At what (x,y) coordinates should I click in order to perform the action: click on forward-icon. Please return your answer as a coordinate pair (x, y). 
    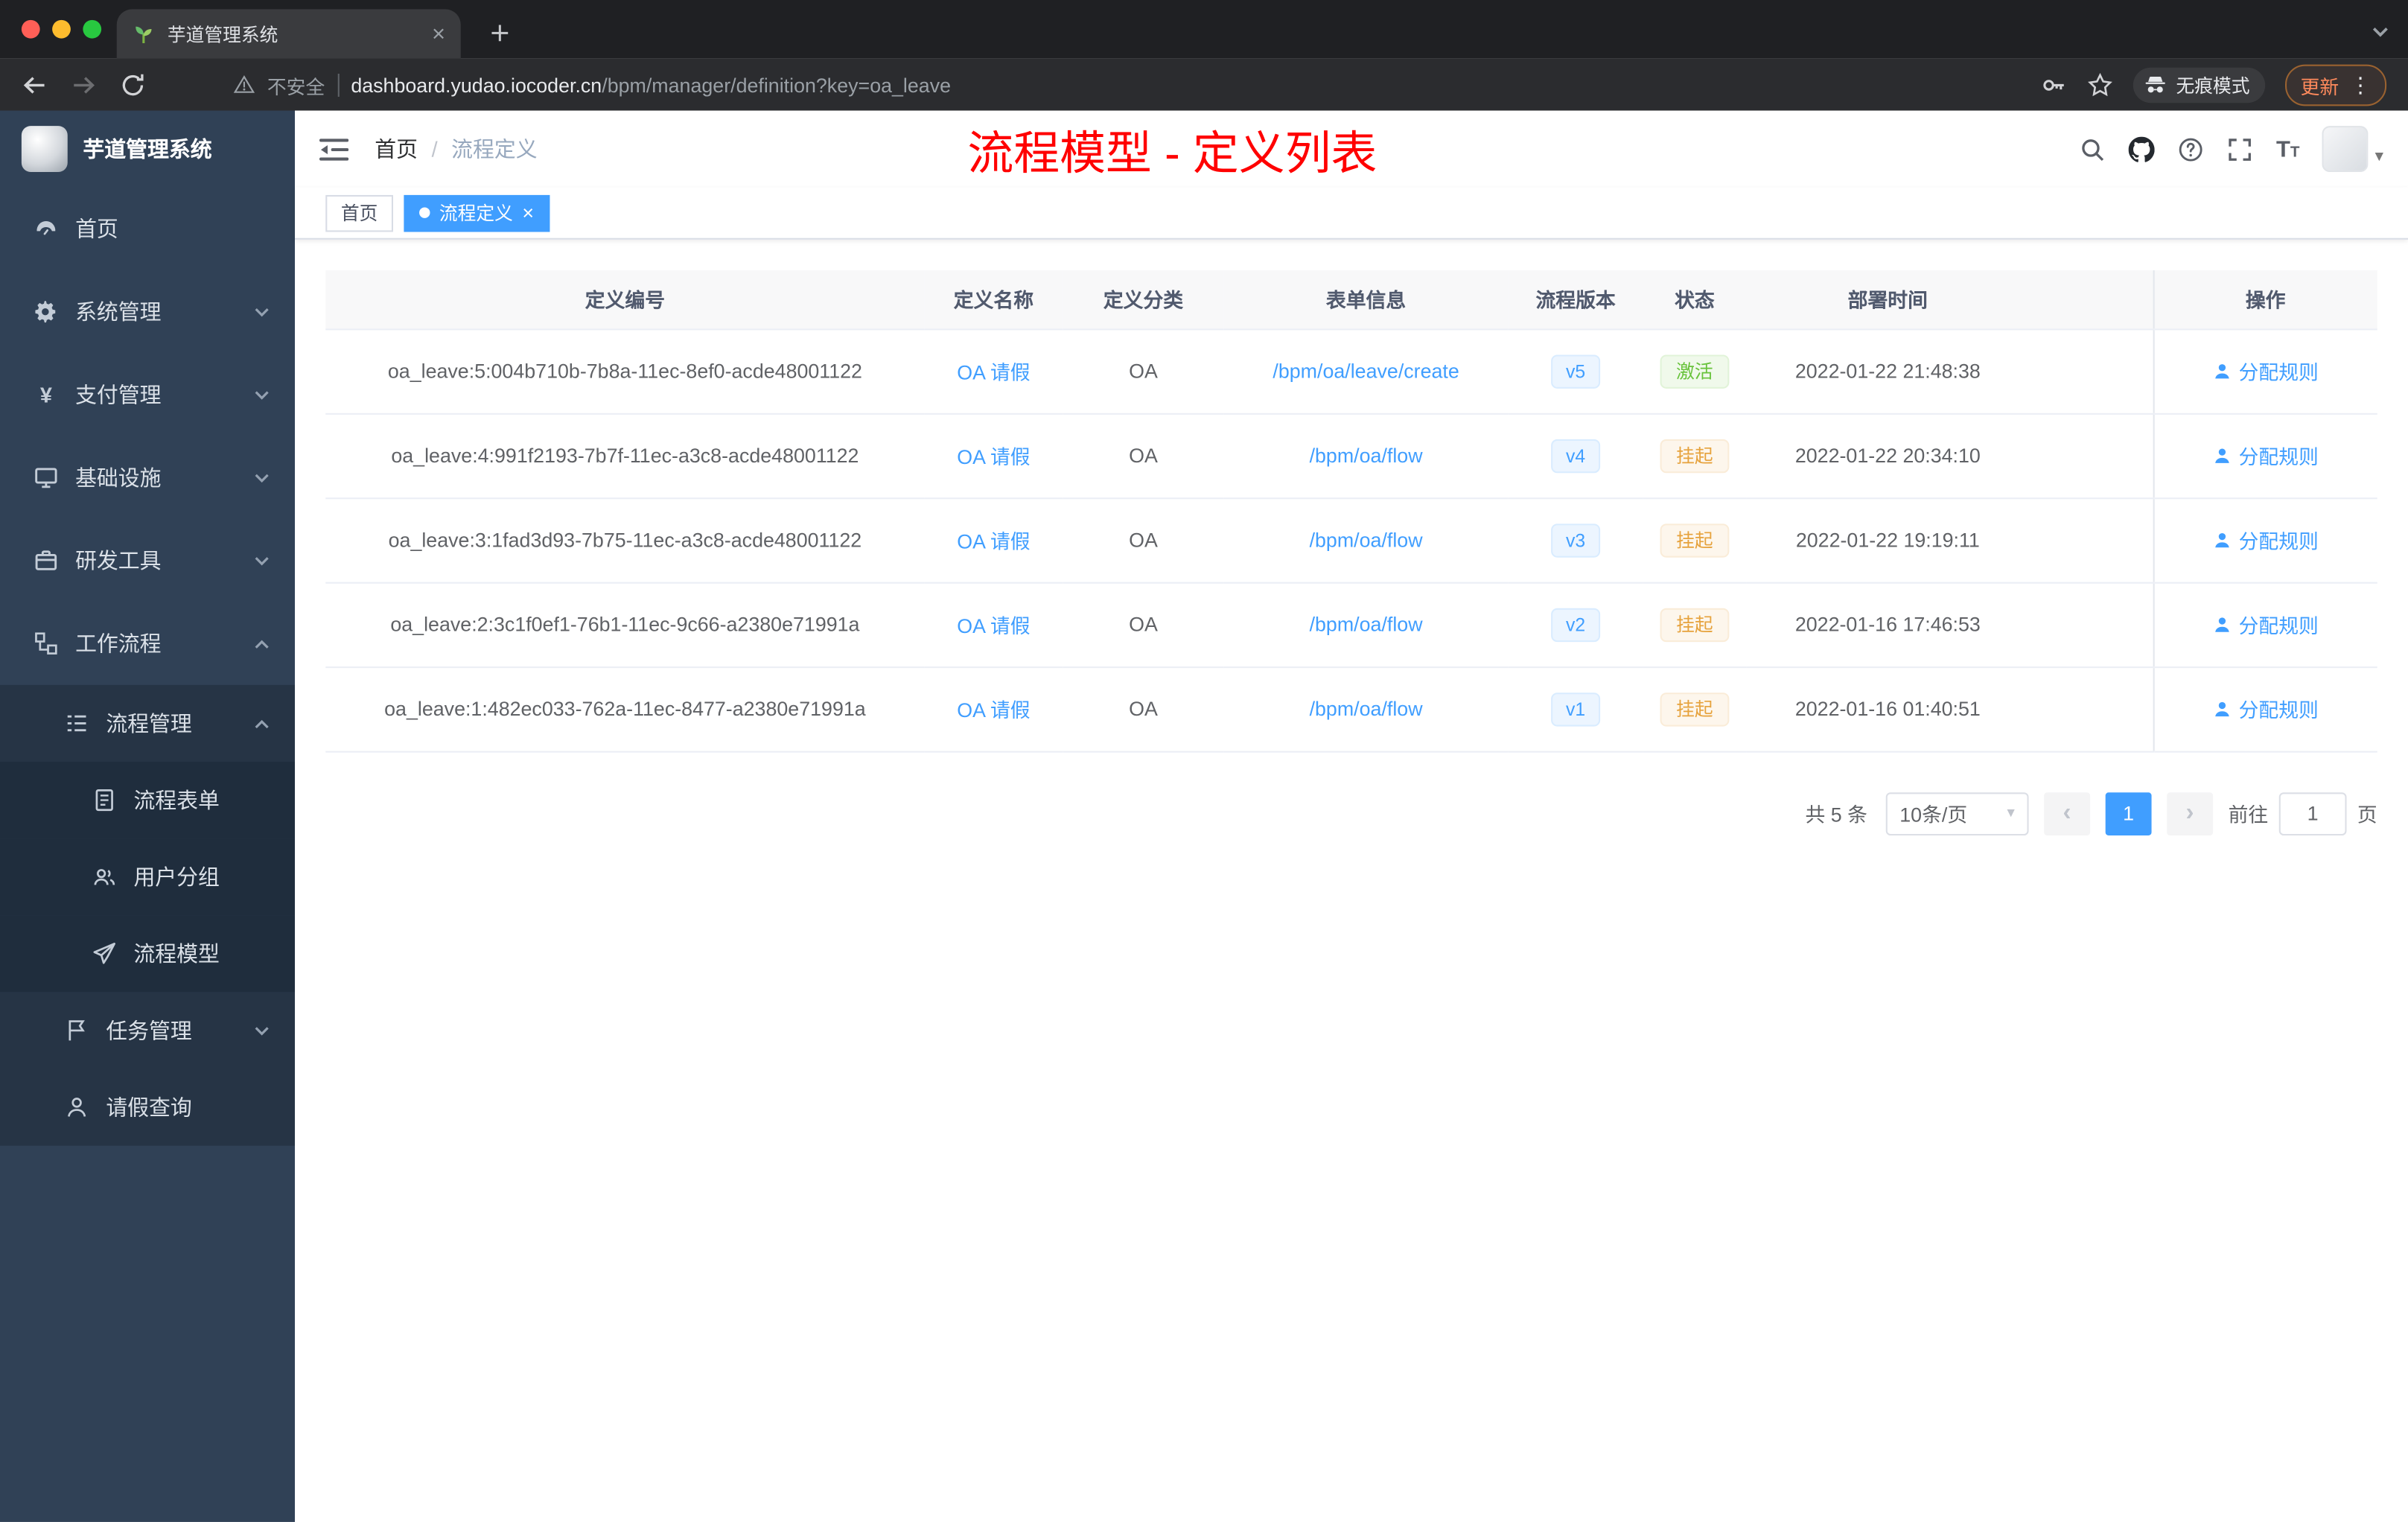
    Looking at the image, I should click on (84, 84).